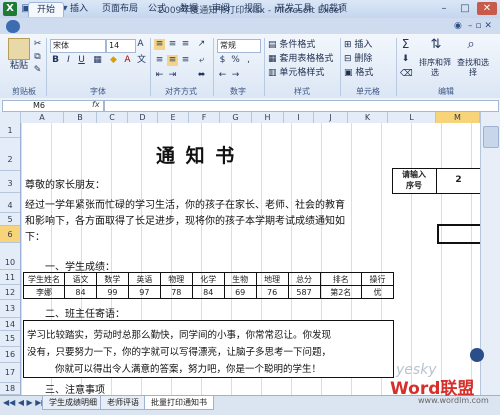 The width and height of the screenshot is (500, 415). I want to click on zoom-badge-icon, so click(477, 355).